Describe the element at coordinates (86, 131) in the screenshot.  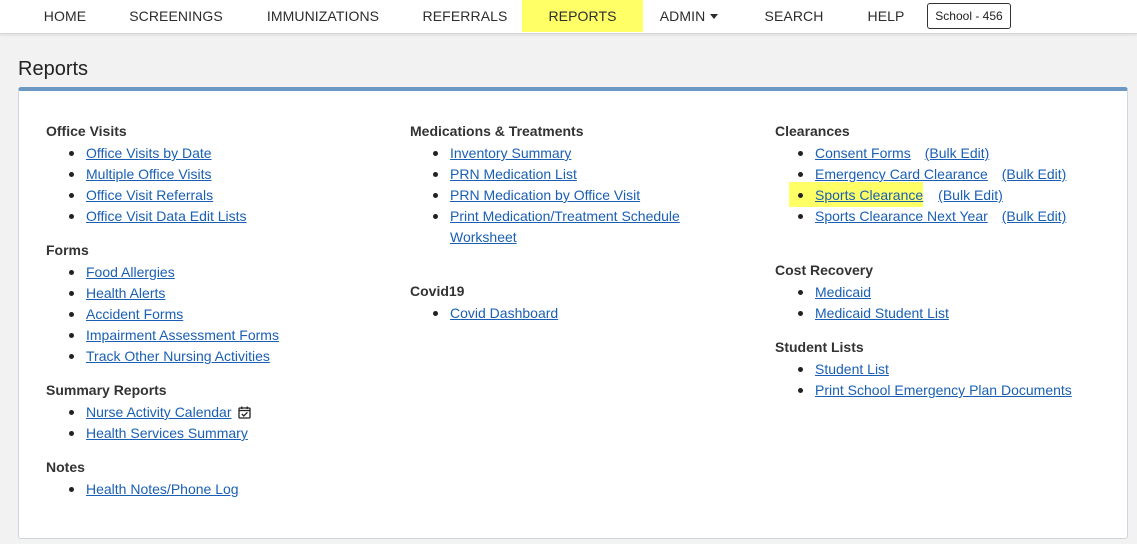
I see `section-title-office-visits: Office Visits` at that location.